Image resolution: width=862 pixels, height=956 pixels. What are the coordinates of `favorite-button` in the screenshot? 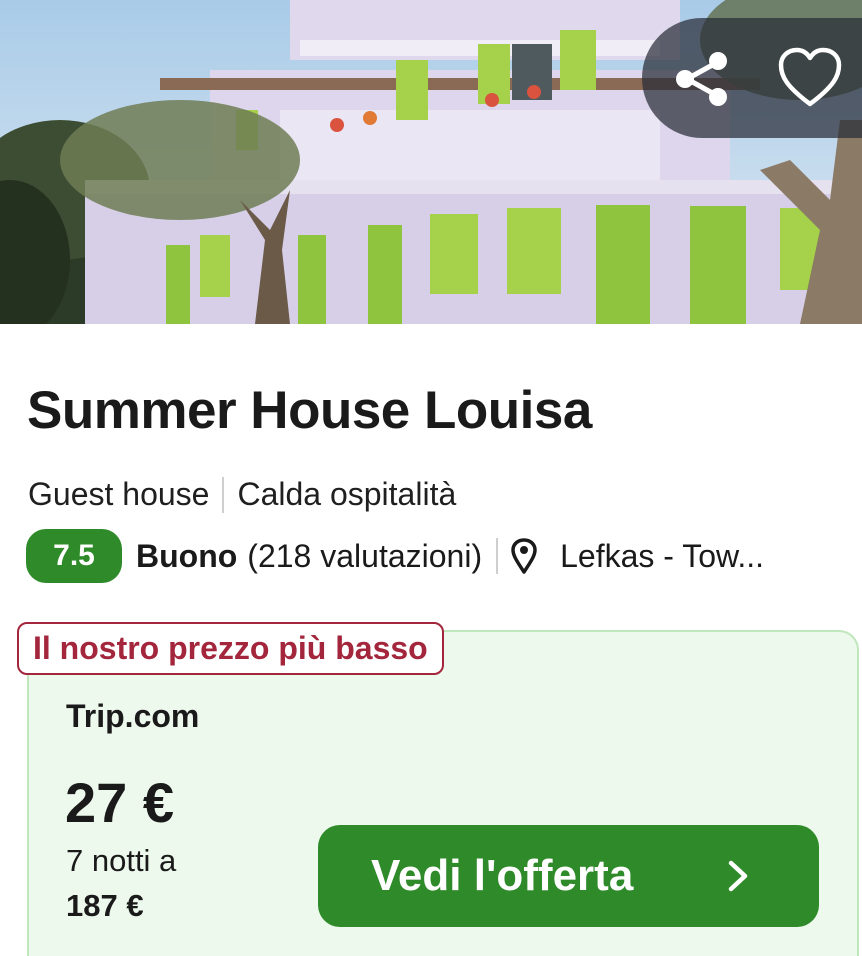 It's located at (810, 78).